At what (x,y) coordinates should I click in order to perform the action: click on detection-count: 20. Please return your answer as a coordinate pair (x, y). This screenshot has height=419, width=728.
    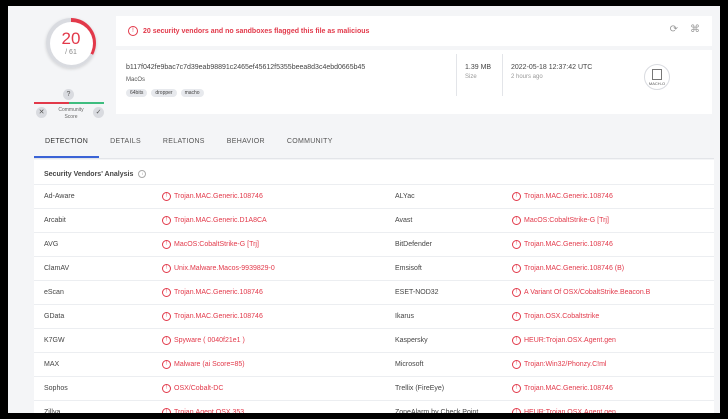
    Looking at the image, I should click on (71, 38).